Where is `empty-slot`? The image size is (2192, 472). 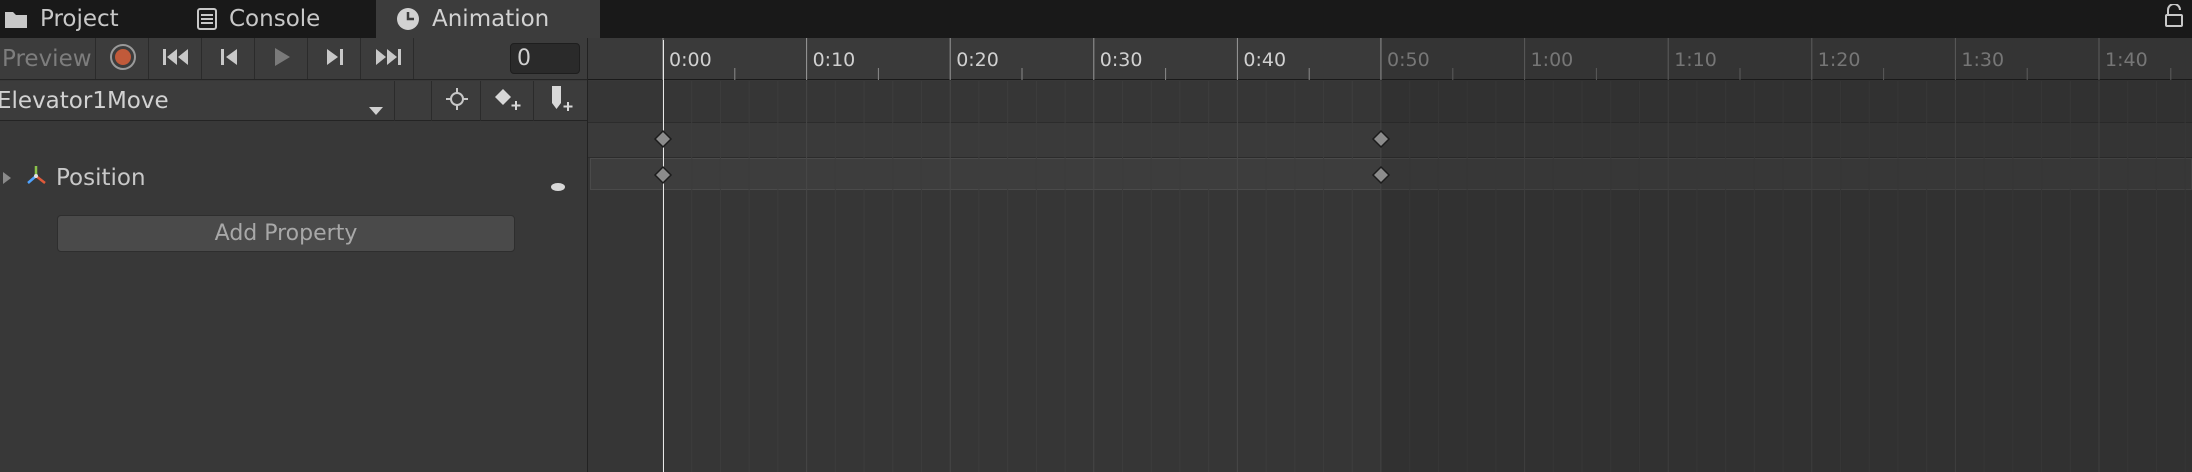
empty-slot is located at coordinates (414, 101).